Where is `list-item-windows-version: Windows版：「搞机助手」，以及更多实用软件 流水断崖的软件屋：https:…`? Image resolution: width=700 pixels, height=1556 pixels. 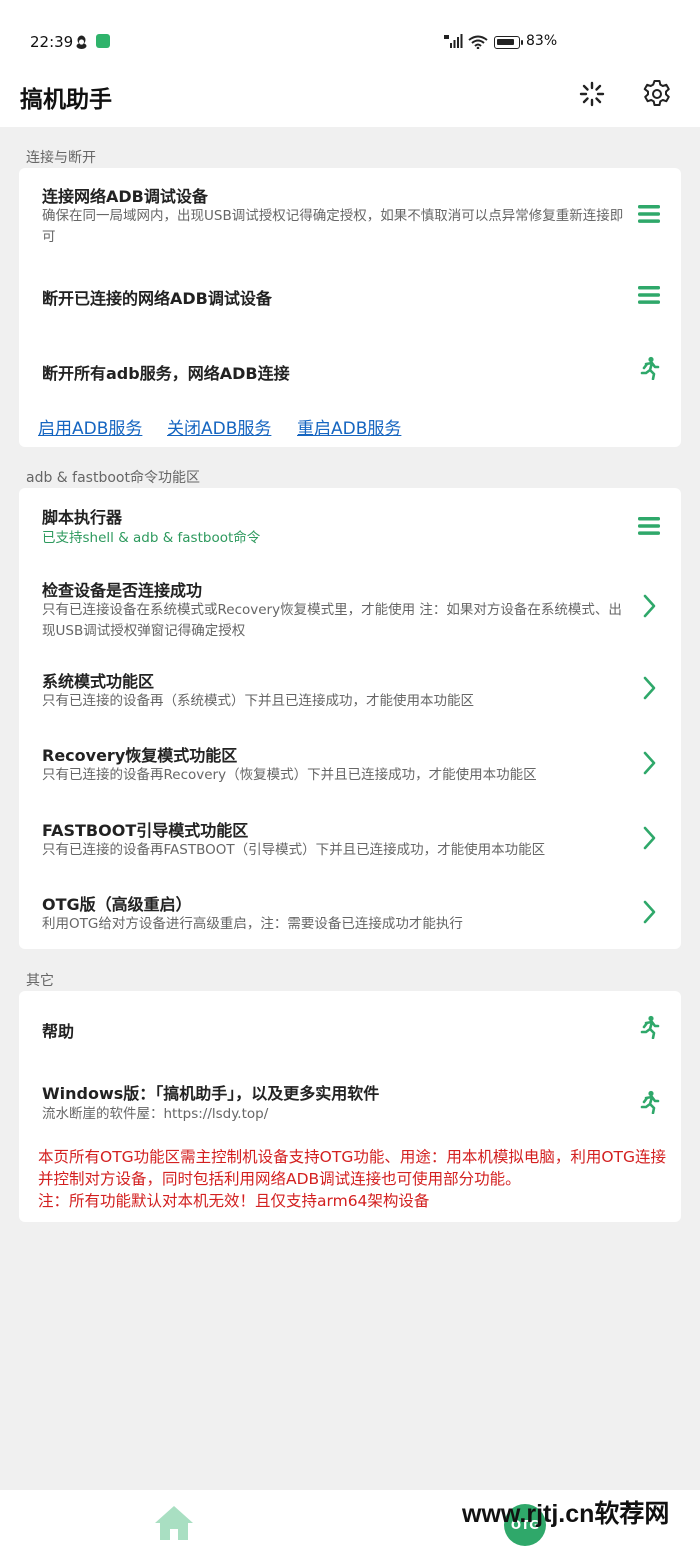 list-item-windows-version: Windows版：「搞机助手」，以及更多实用软件 流水断崖的软件屋：https:… is located at coordinates (350, 1101).